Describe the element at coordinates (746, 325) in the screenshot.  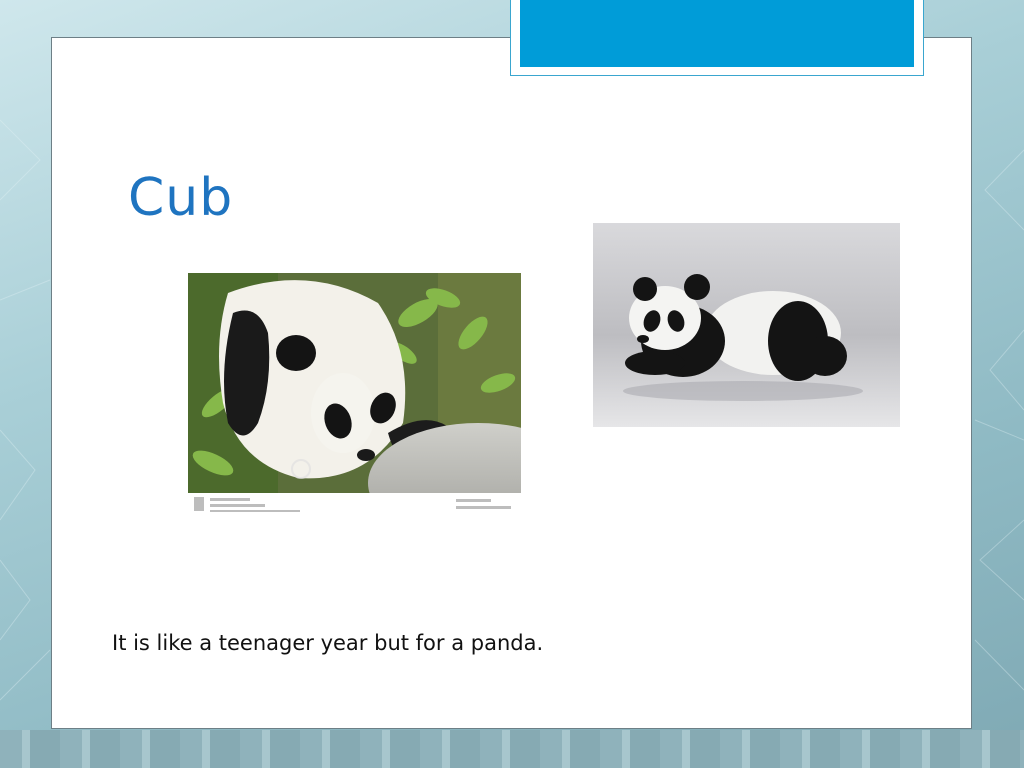
I see `panda-toy-photo` at that location.